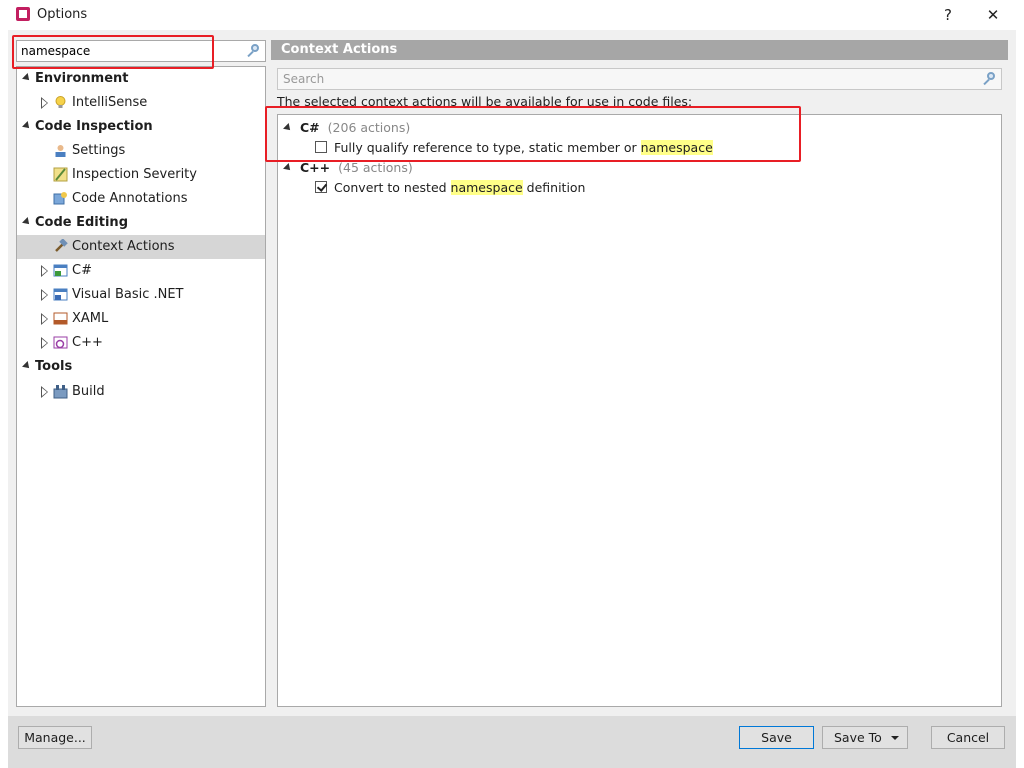 Image resolution: width=1024 pixels, height=768 pixels. Describe the element at coordinates (141, 151) in the screenshot. I see `tree-item-settings: Settings` at that location.